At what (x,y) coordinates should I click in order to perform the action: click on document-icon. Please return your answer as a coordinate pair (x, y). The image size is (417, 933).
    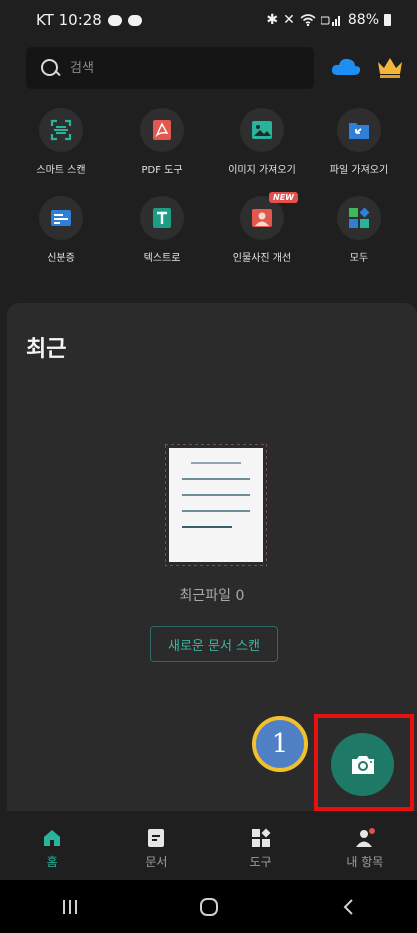
    Looking at the image, I should click on (156, 837).